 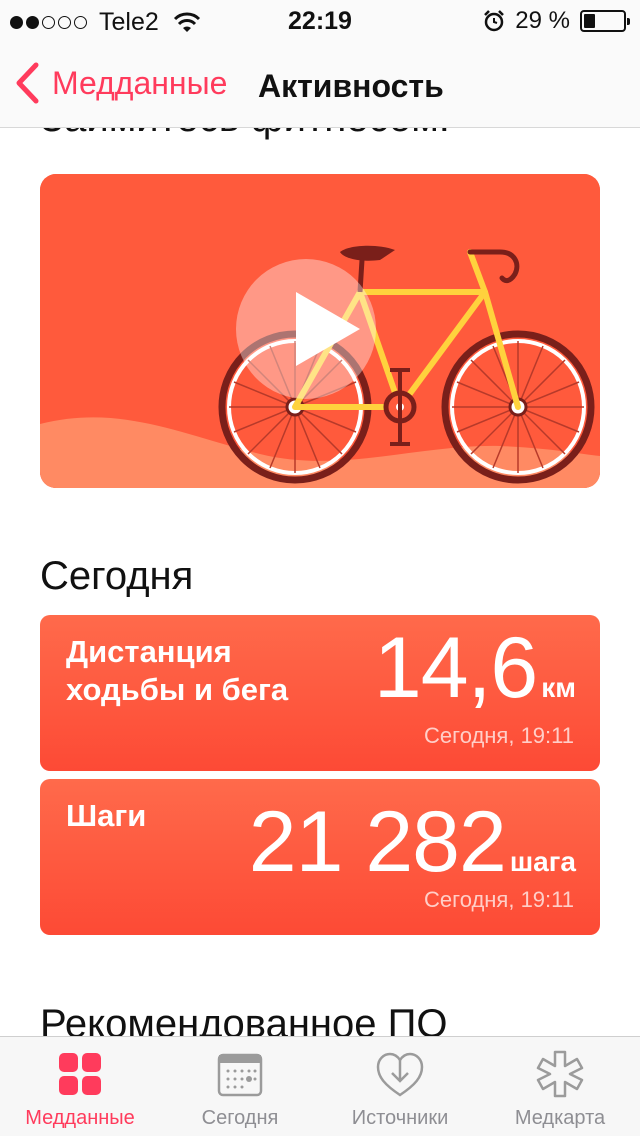 What do you see at coordinates (605, 21) in the screenshot?
I see `battery-icon` at bounding box center [605, 21].